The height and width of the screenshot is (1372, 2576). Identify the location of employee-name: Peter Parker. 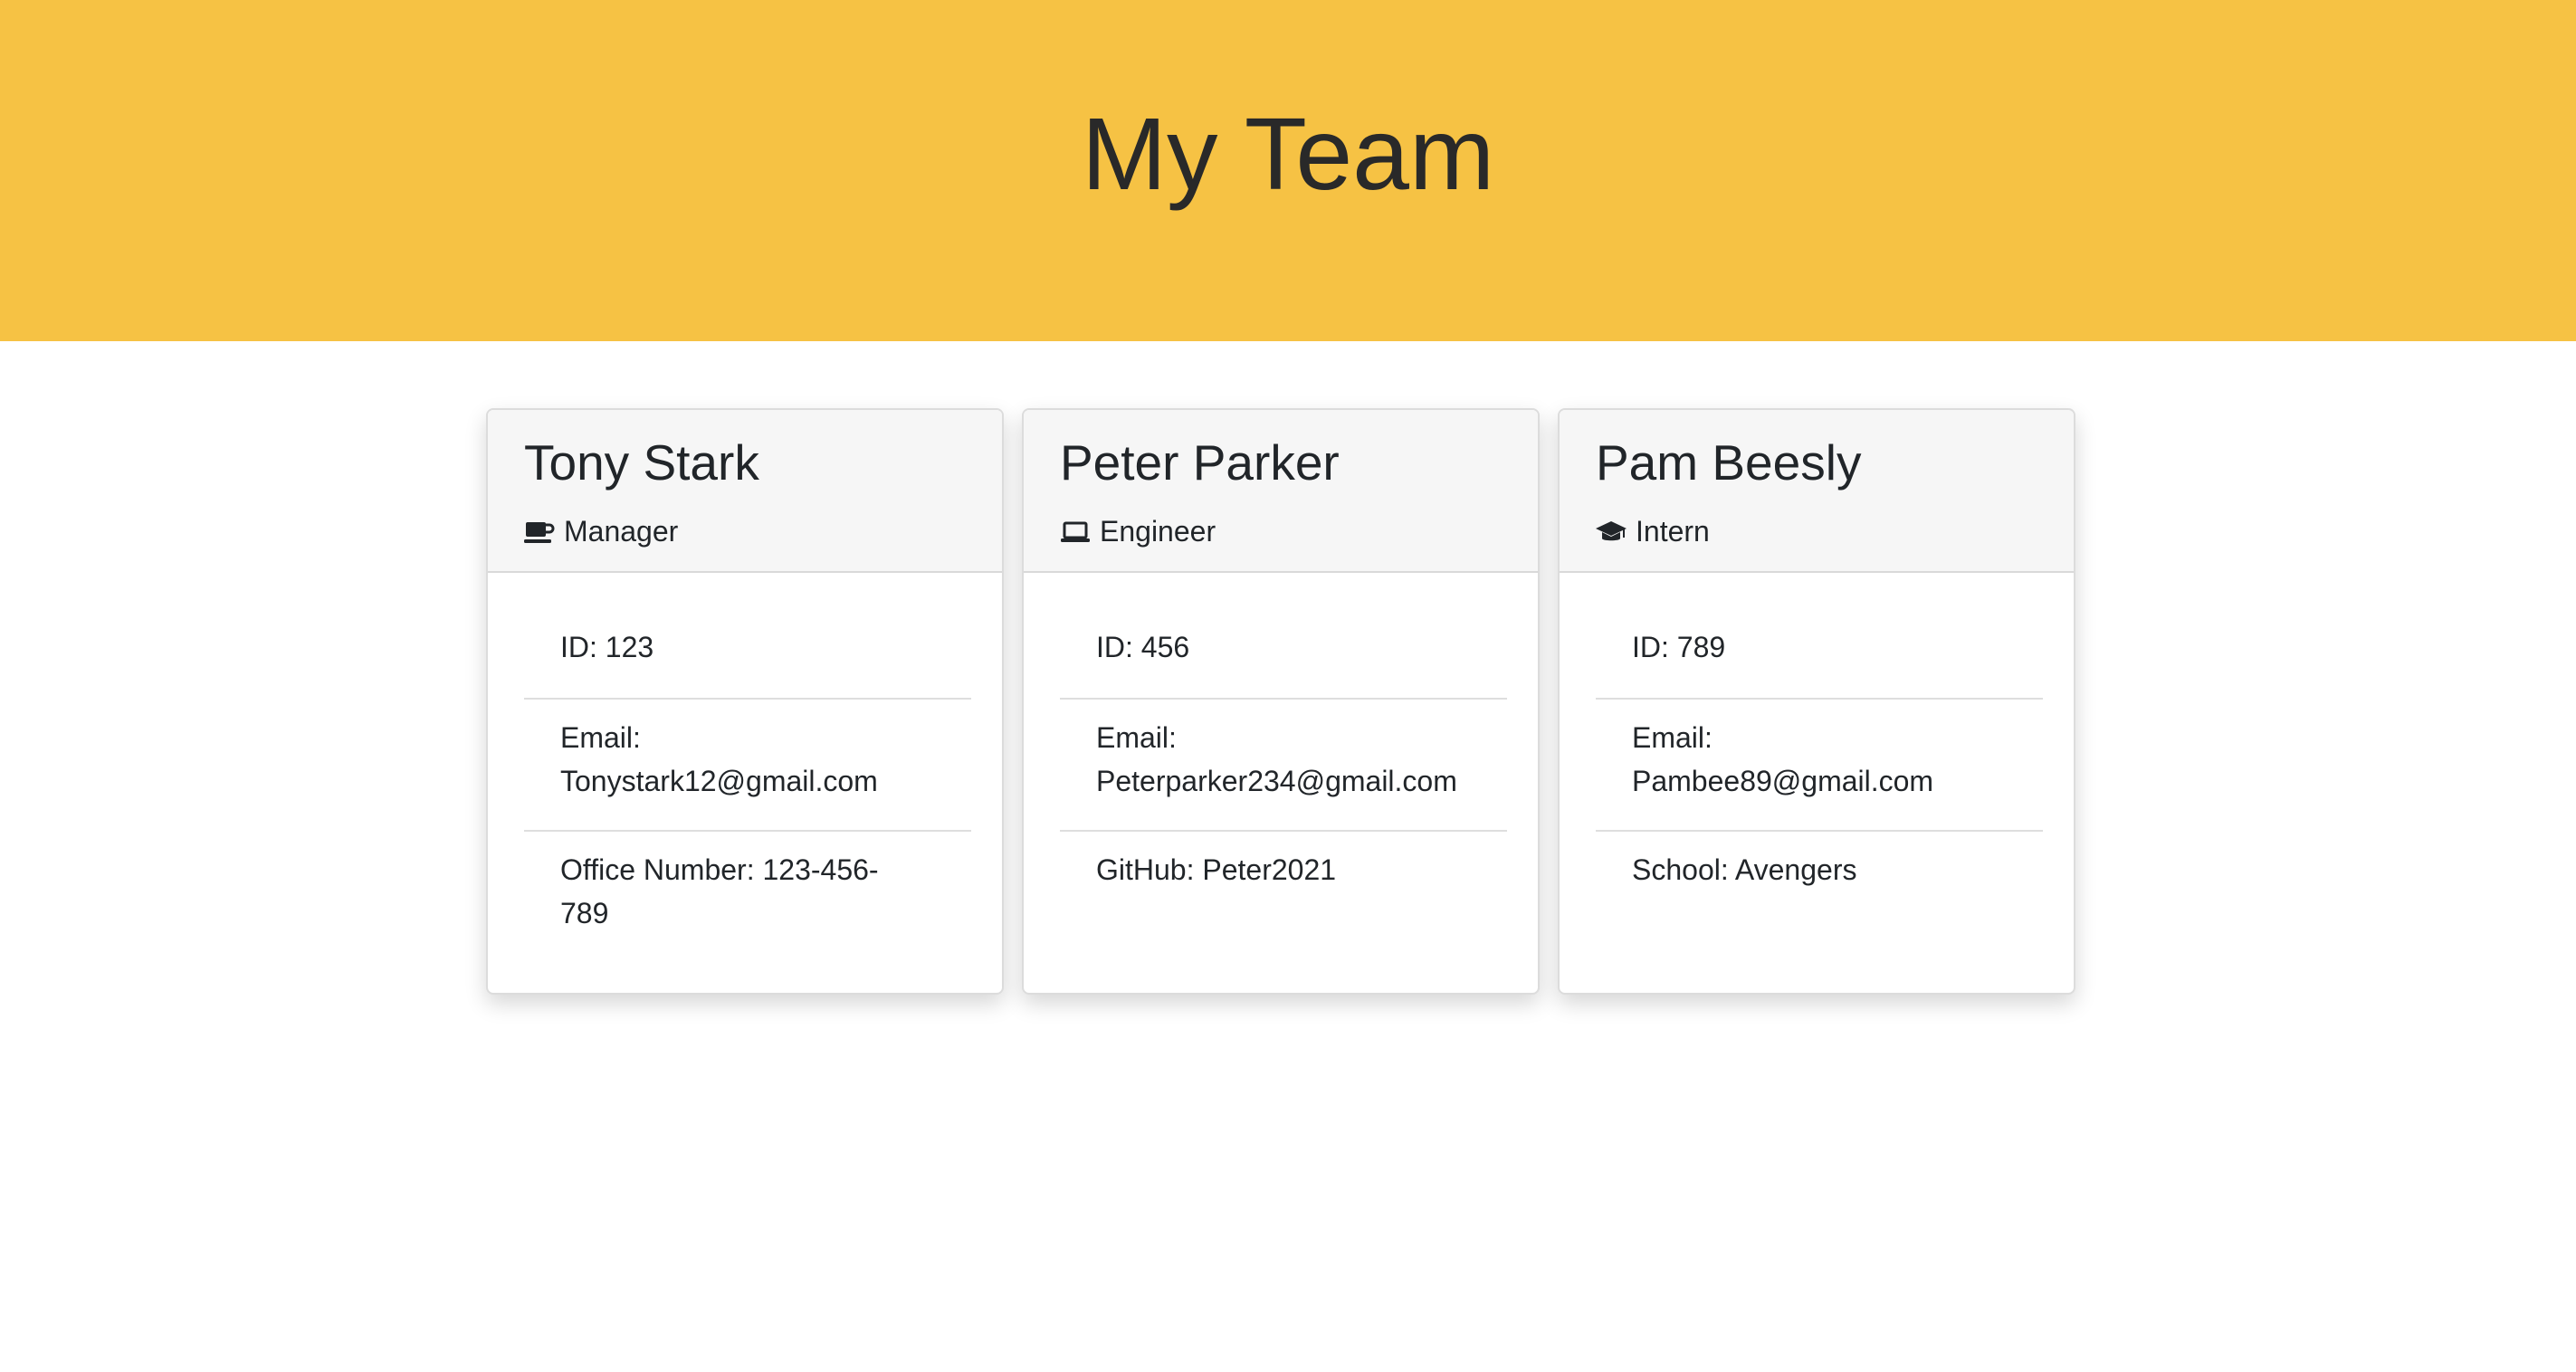
(1200, 462).